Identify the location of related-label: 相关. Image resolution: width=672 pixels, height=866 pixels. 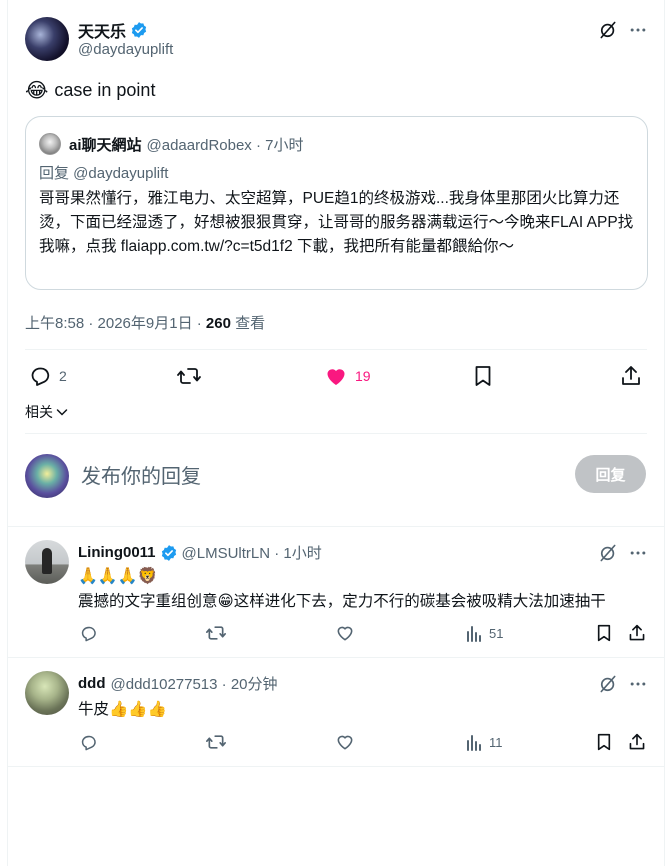
(39, 412).